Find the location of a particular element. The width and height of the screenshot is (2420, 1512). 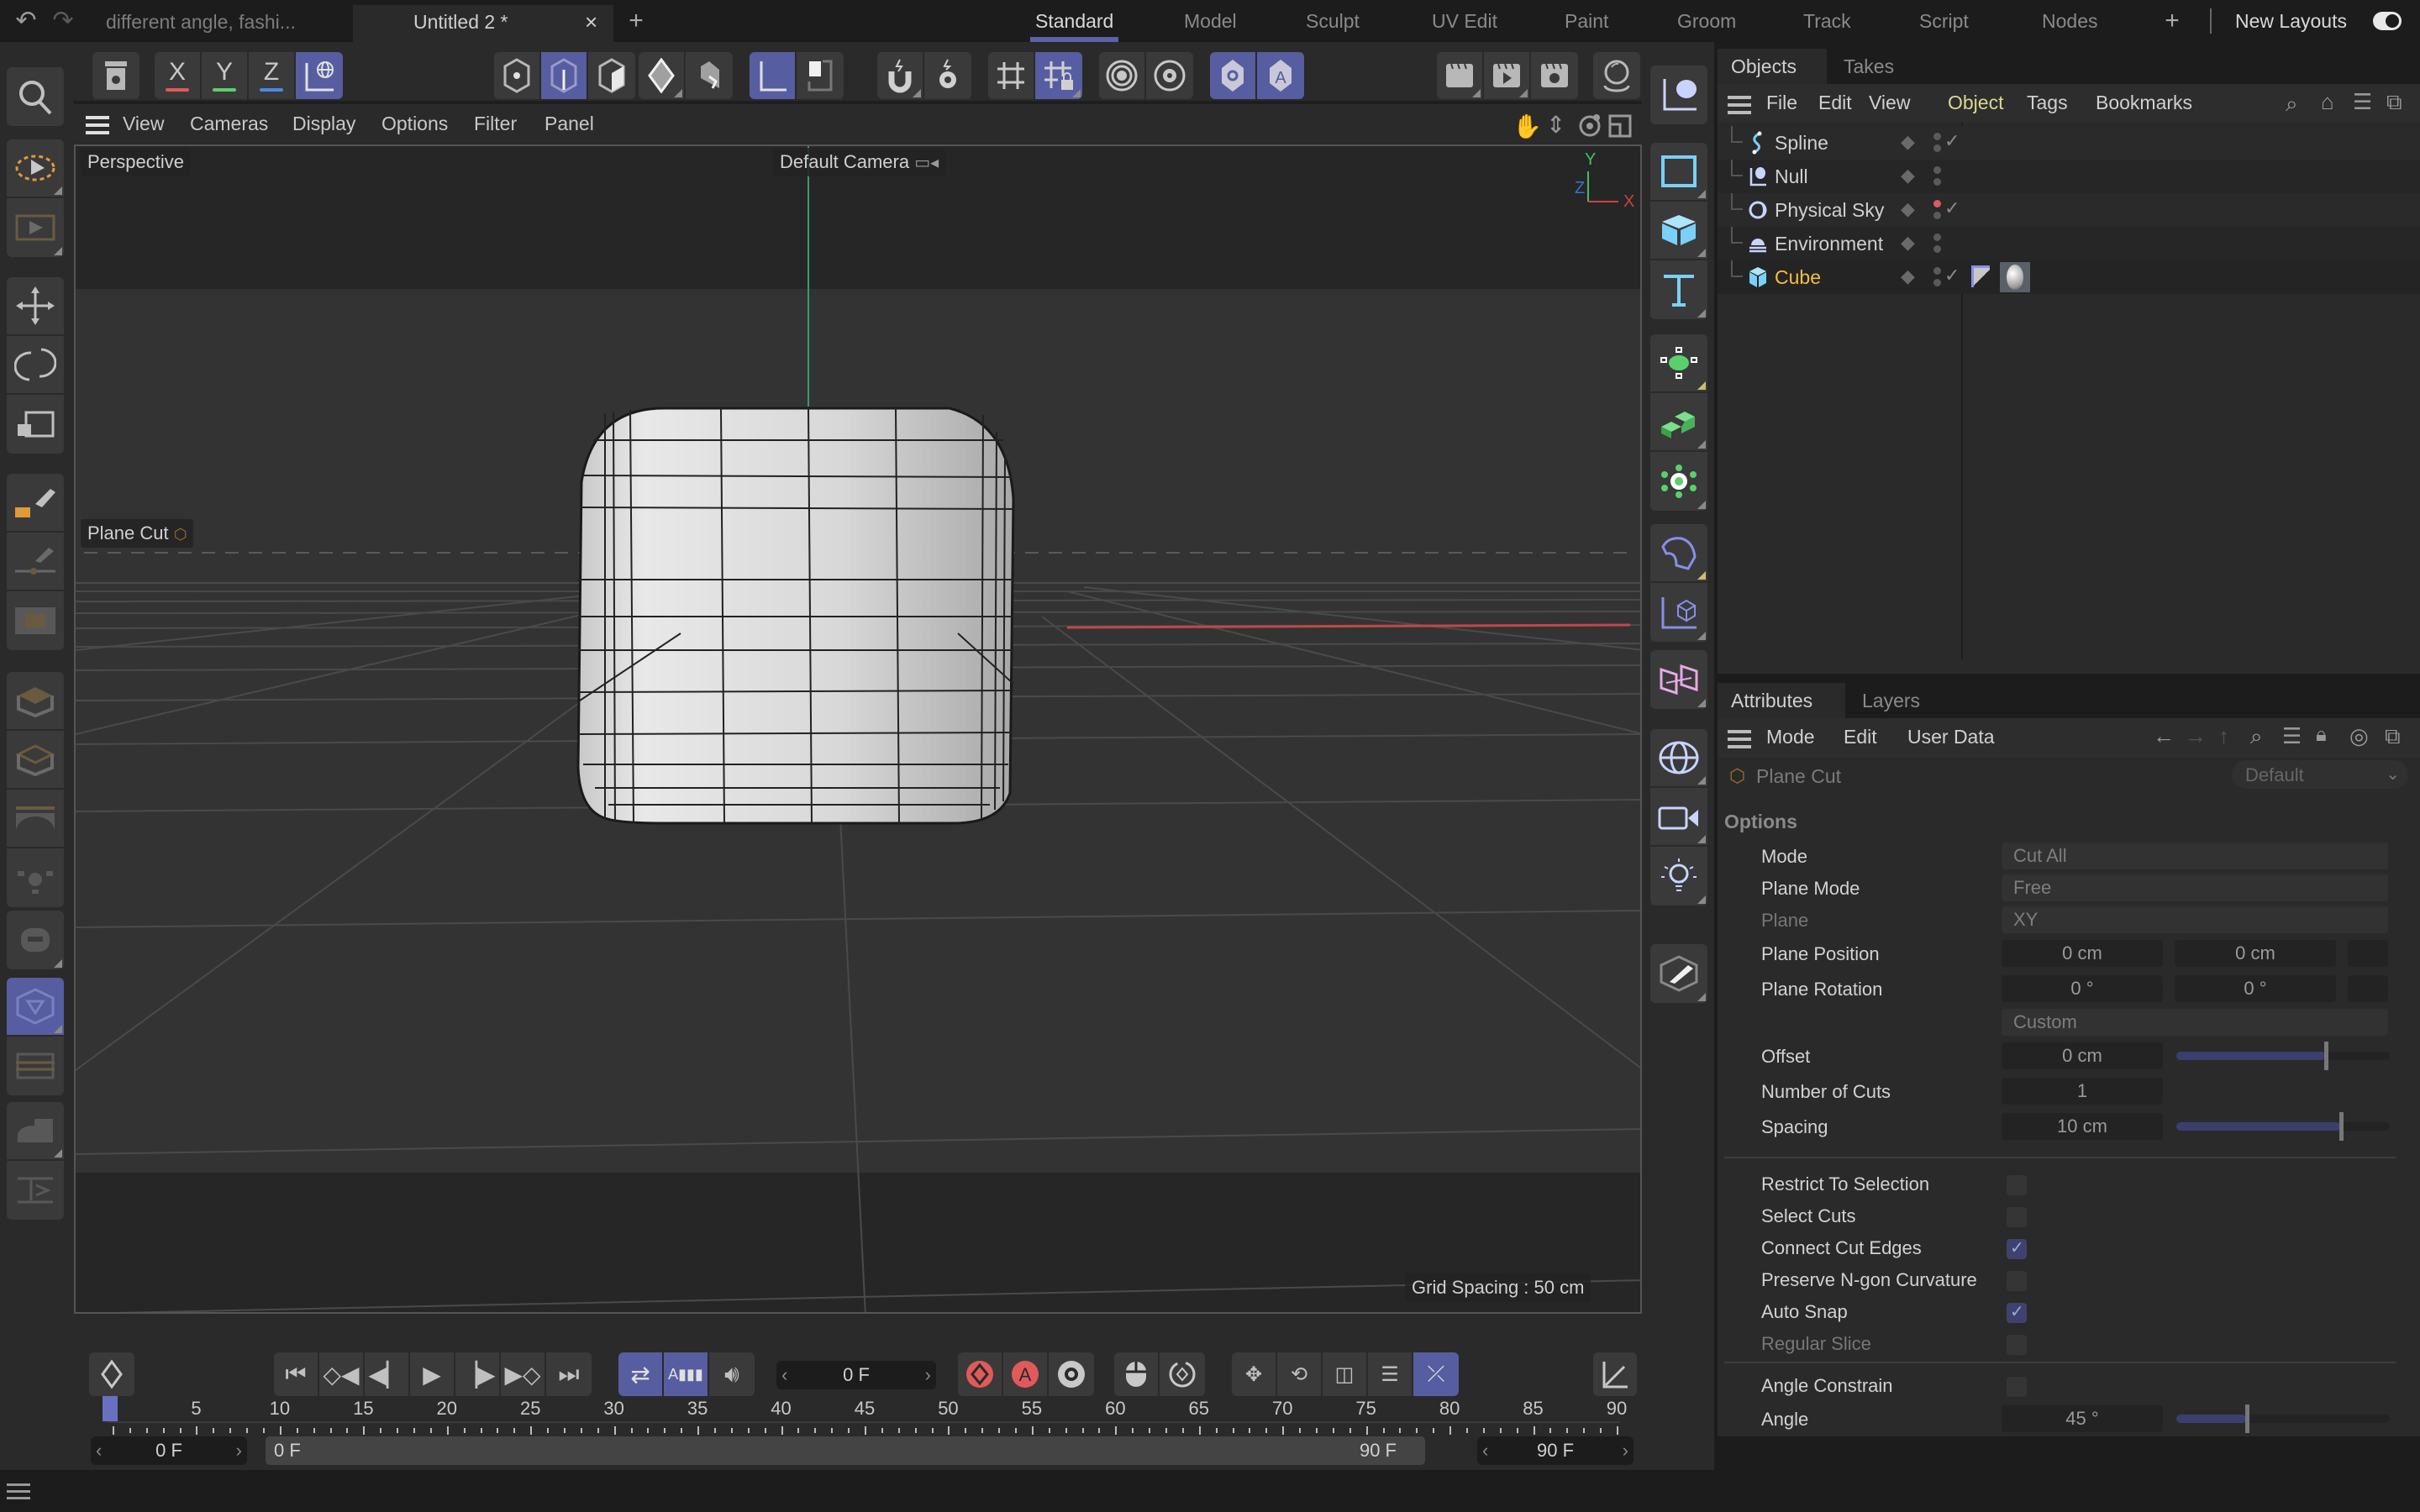

auto-mode-button: A is located at coordinates (1281, 75).